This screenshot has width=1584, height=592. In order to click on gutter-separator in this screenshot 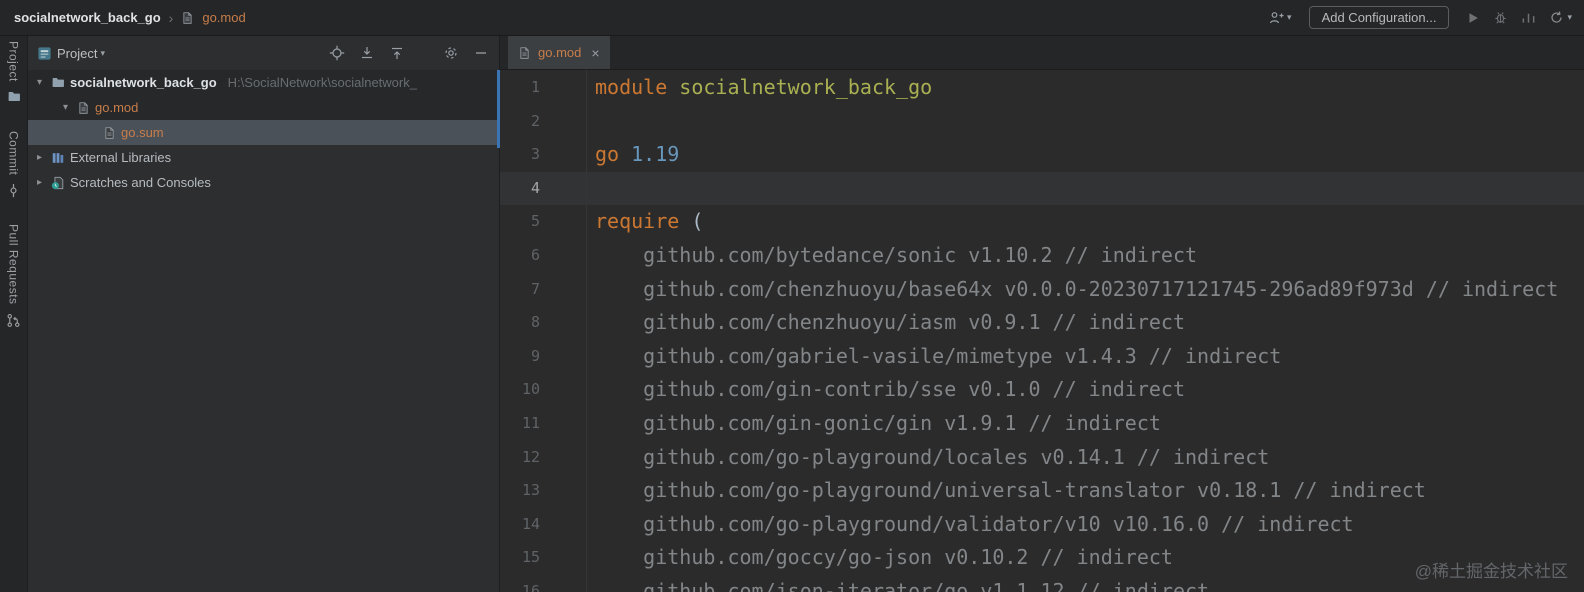, I will do `click(586, 331)`.